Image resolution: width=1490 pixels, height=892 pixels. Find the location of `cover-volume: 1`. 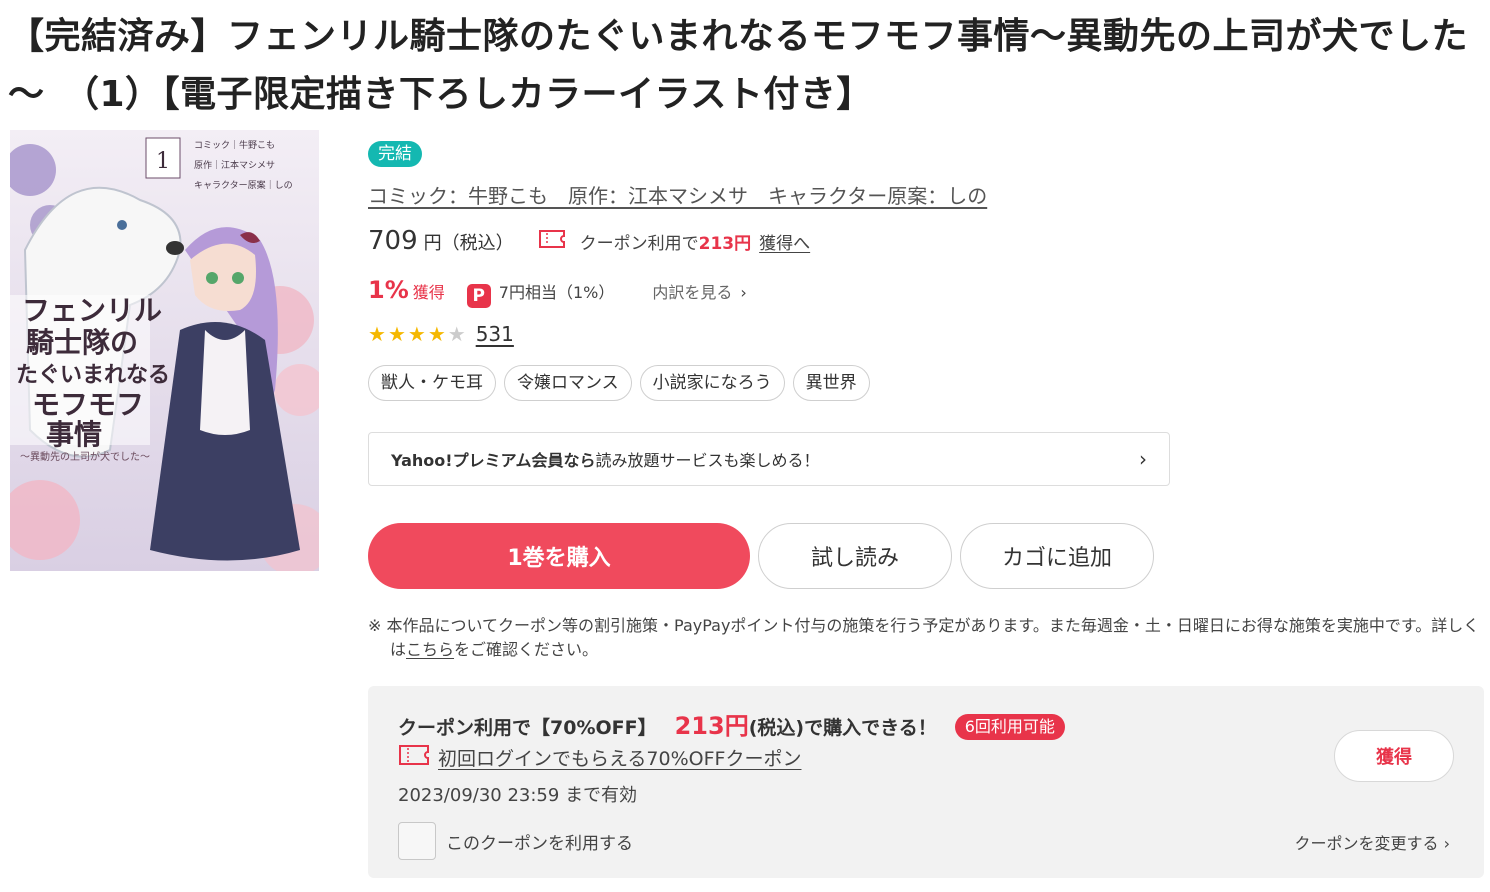

cover-volume: 1 is located at coordinates (163, 161).